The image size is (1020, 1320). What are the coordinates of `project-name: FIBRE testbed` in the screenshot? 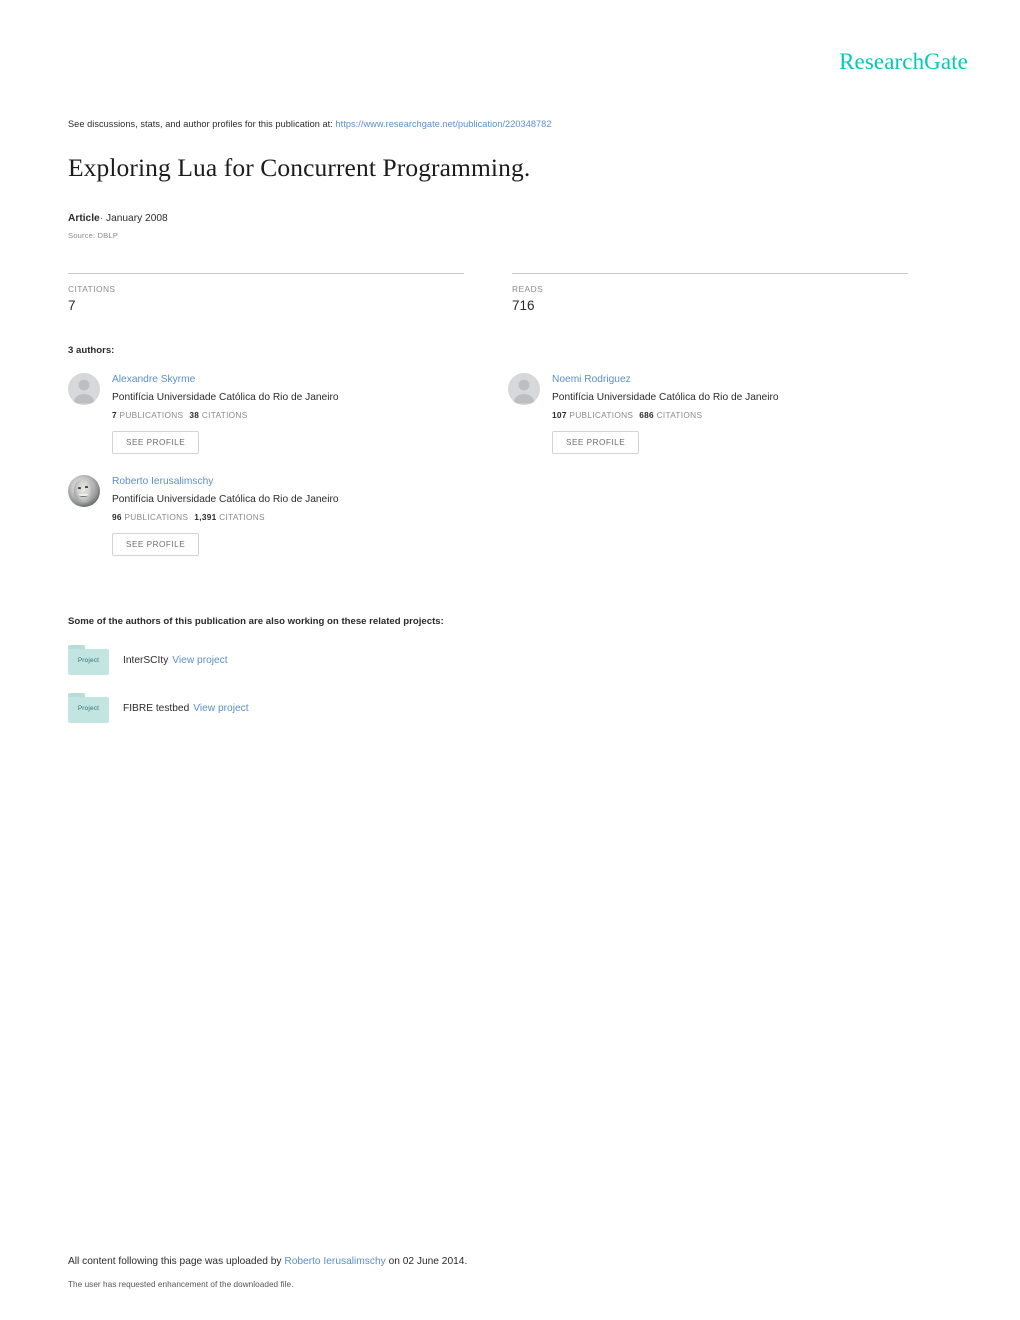 It's located at (156, 708).